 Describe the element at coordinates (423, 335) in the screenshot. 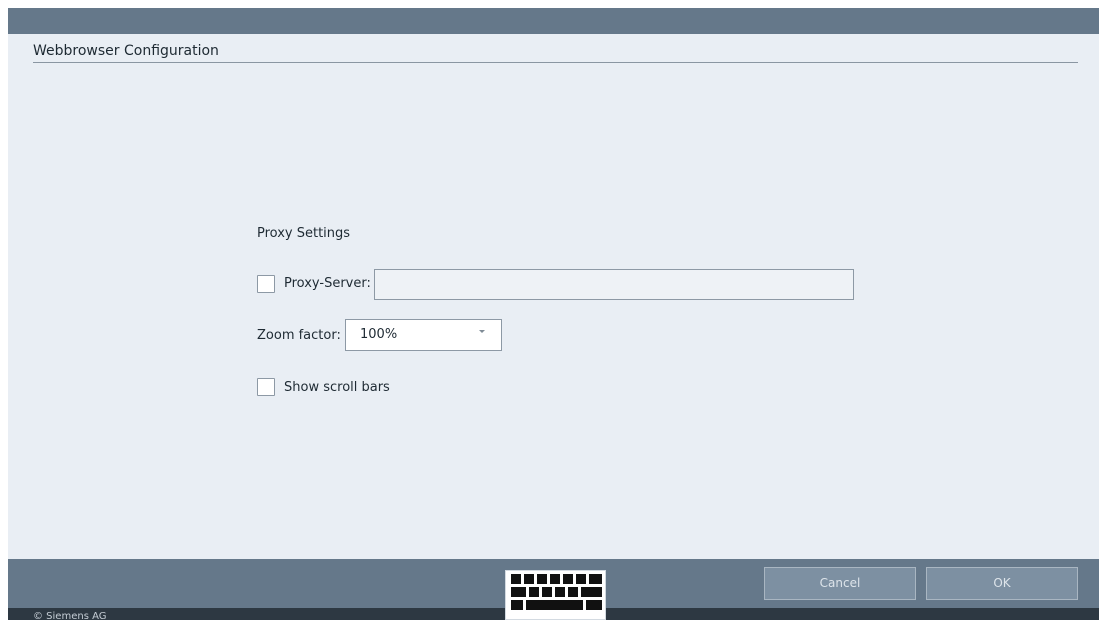

I see `zoom-factor-dropdown: 100%` at that location.